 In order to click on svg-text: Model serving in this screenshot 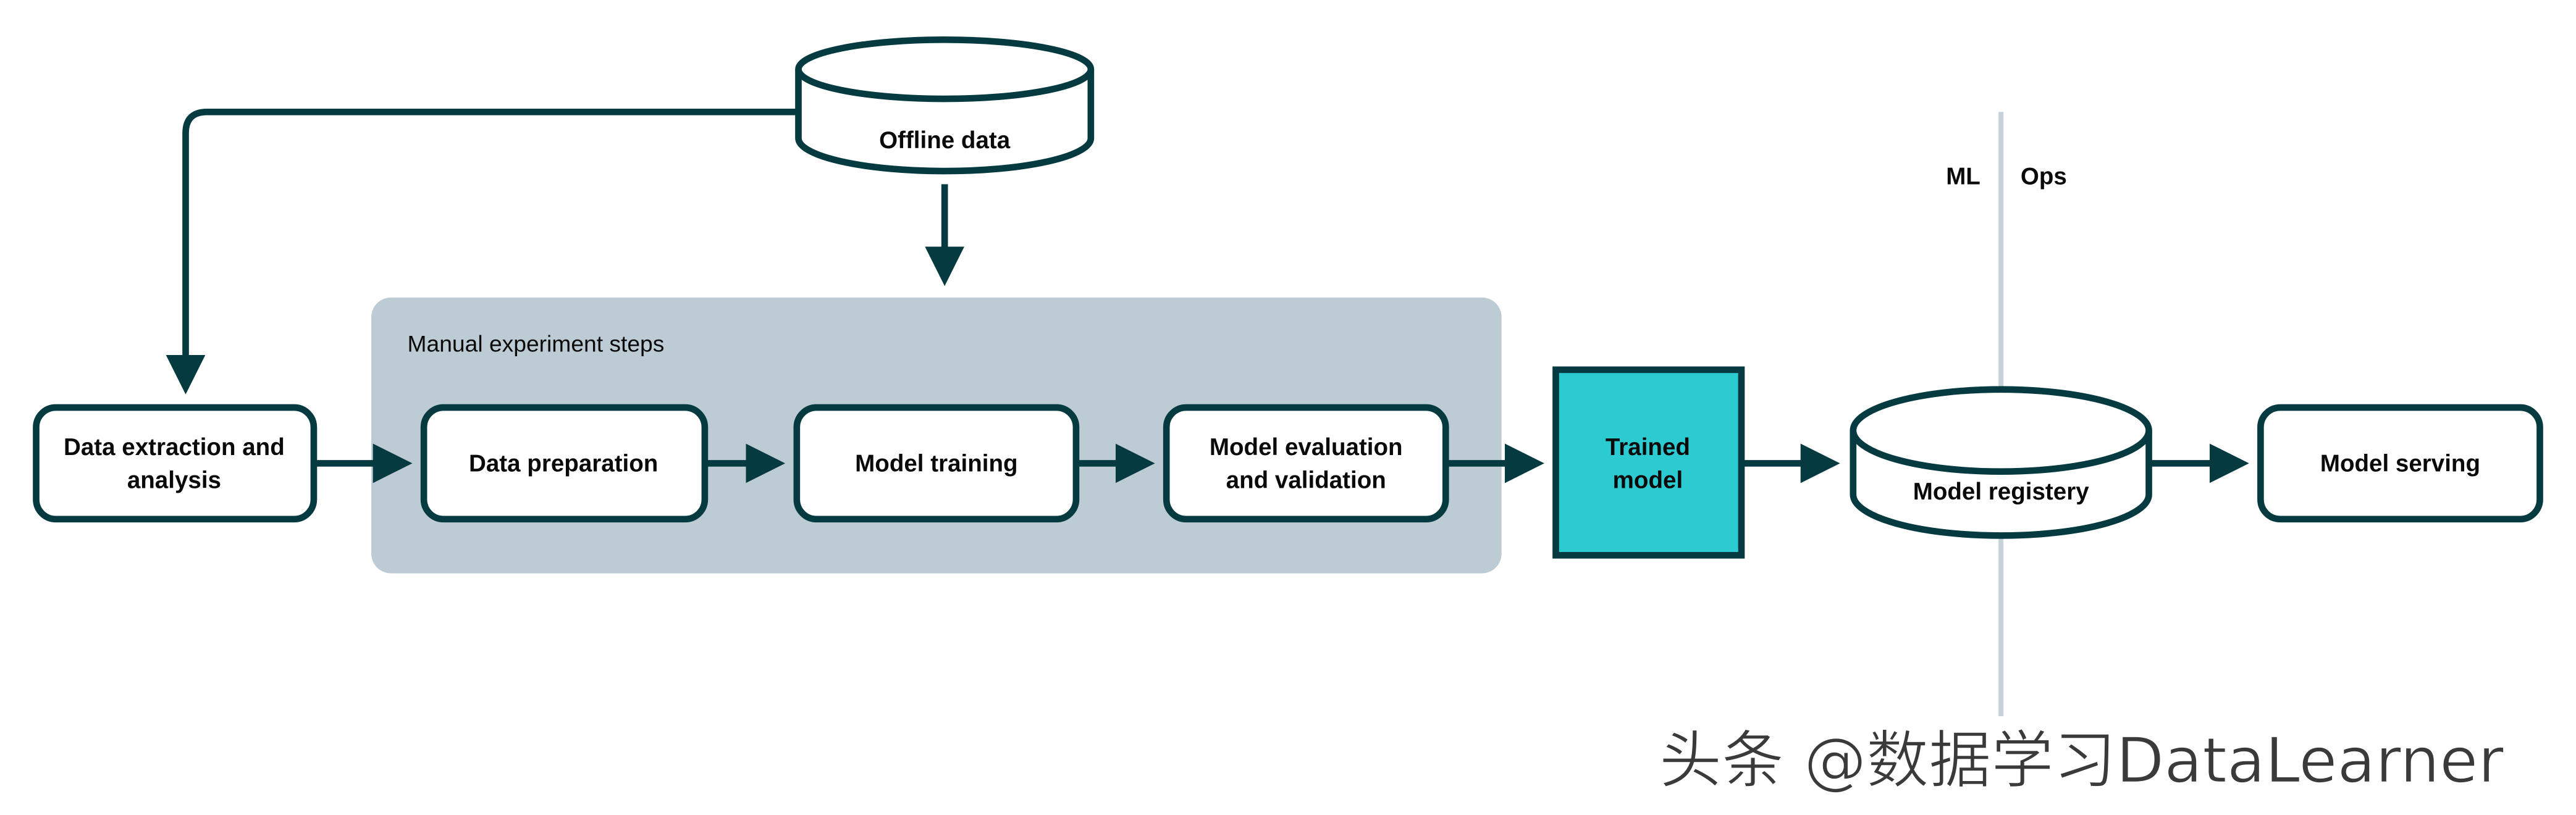, I will do `click(2400, 464)`.